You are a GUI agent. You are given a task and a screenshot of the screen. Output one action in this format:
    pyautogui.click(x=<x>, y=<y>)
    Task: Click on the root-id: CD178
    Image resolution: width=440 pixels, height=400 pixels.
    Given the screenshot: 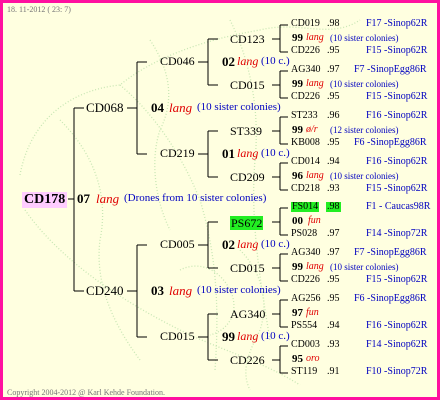 What is the action you would take?
    pyautogui.click(x=45, y=200)
    